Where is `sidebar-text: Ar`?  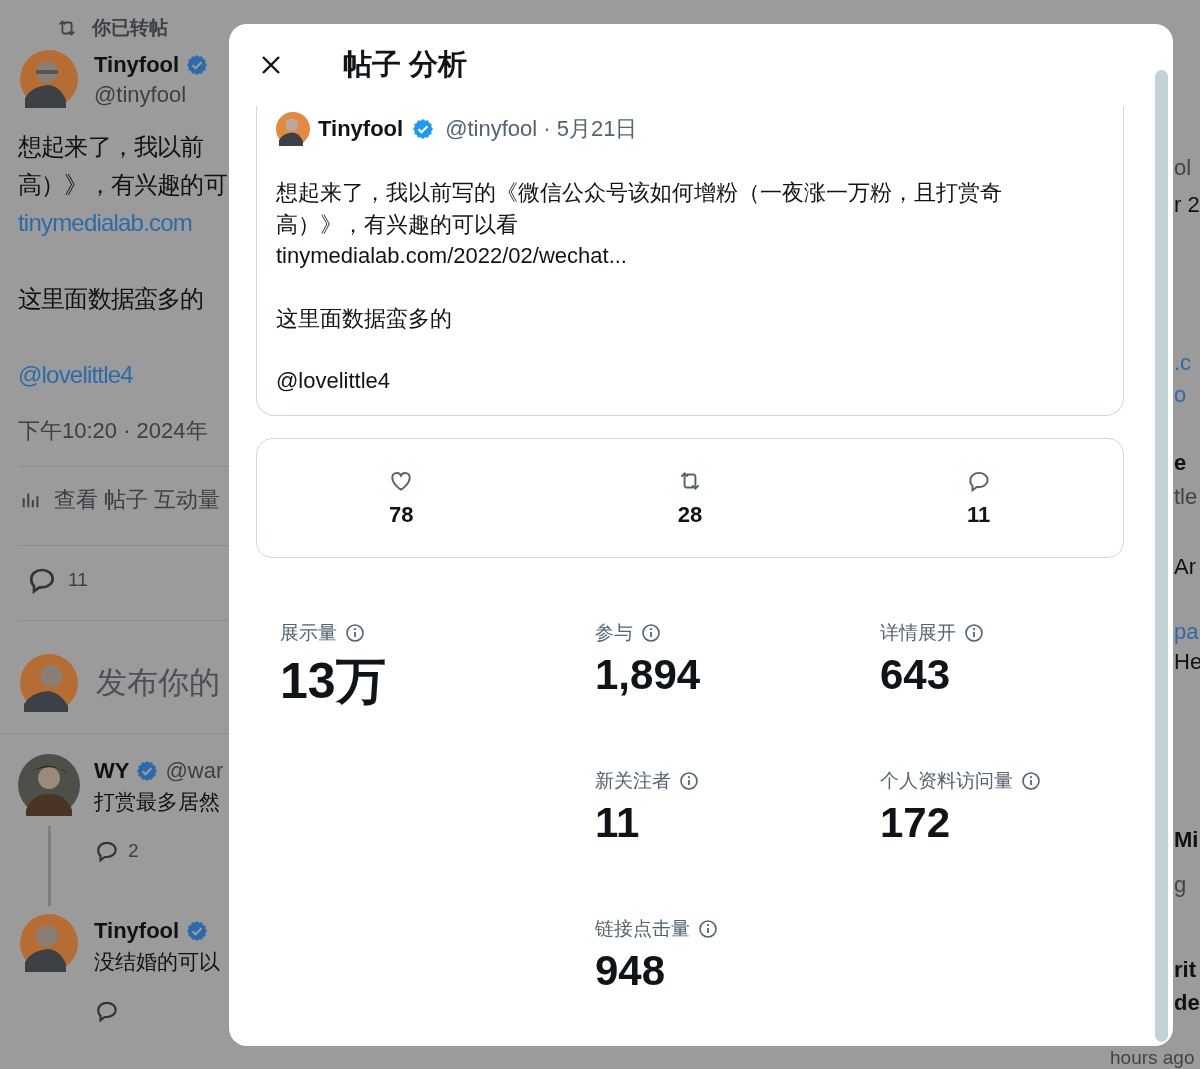
sidebar-text: Ar is located at coordinates (1185, 567).